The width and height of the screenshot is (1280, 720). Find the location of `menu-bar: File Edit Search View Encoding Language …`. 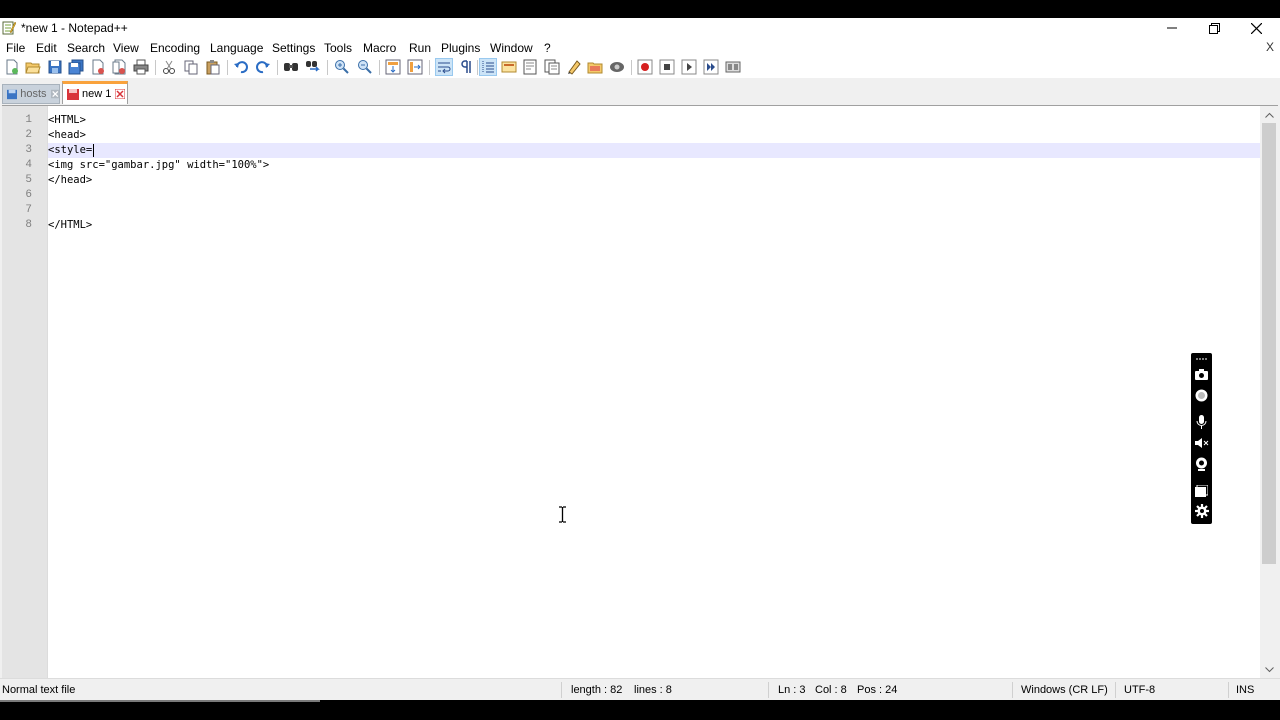

menu-bar: File Edit Search View Encoding Language … is located at coordinates (640, 47).